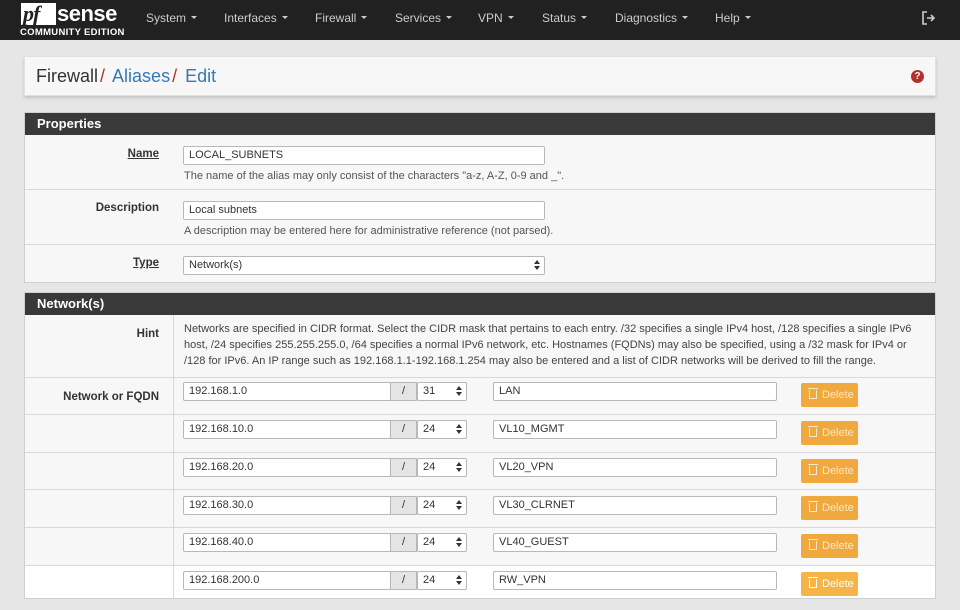 The image size is (960, 610). I want to click on breadcrumb-firewall: Firewall, so click(67, 76).